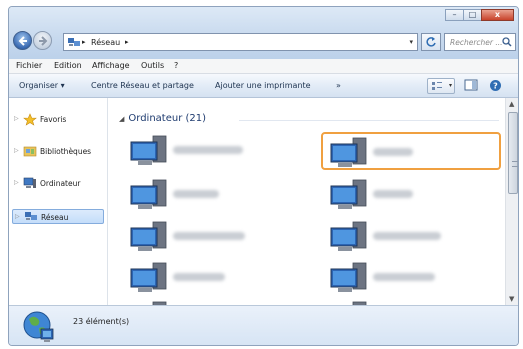  Describe the element at coordinates (450, 85) in the screenshot. I see `view-dropdown-icon: ▾` at that location.